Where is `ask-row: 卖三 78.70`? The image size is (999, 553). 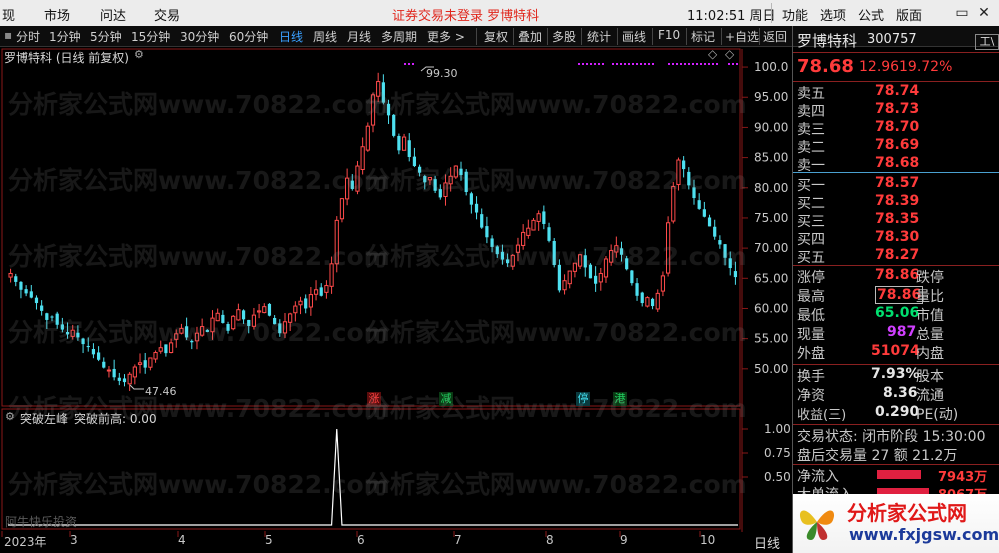
ask-row: 卖三 78.70 is located at coordinates (896, 128).